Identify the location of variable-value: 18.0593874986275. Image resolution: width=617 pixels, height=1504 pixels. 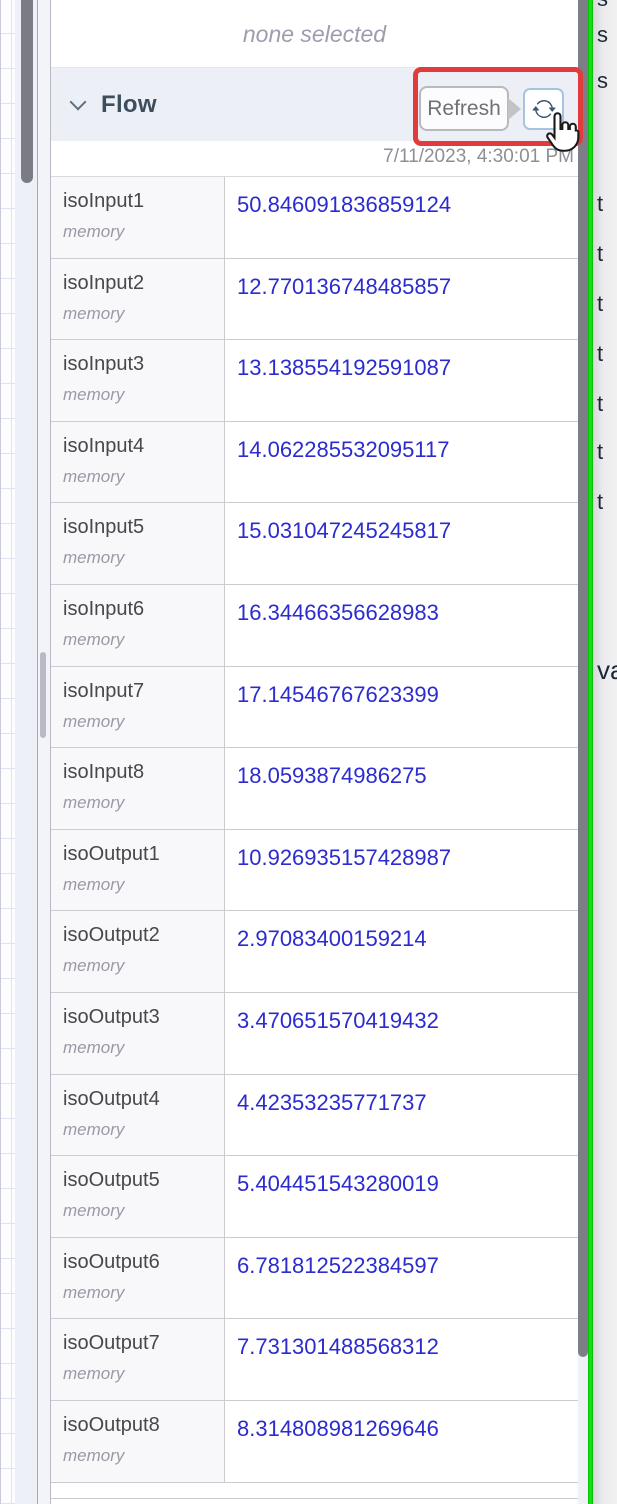
(332, 775).